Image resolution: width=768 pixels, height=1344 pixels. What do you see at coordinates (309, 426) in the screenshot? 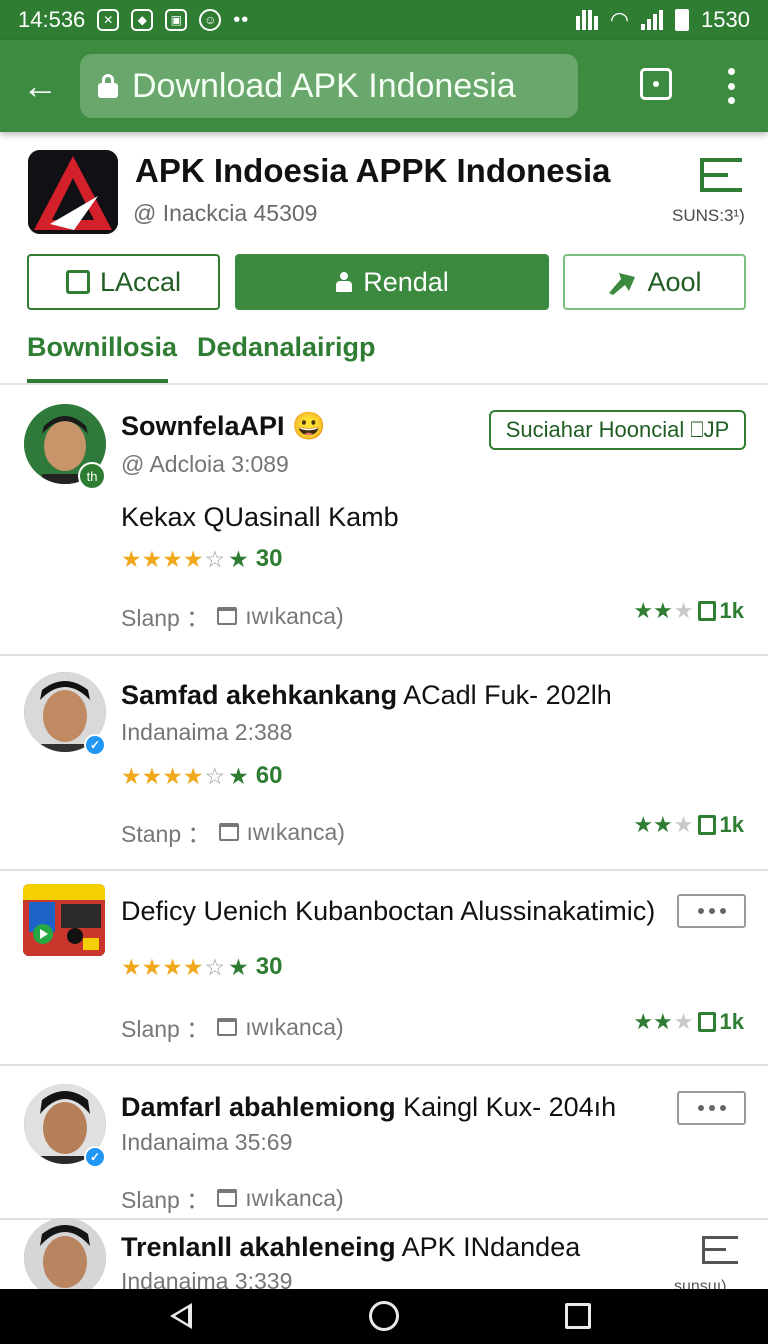
I see `emoji-icon: 😀` at bounding box center [309, 426].